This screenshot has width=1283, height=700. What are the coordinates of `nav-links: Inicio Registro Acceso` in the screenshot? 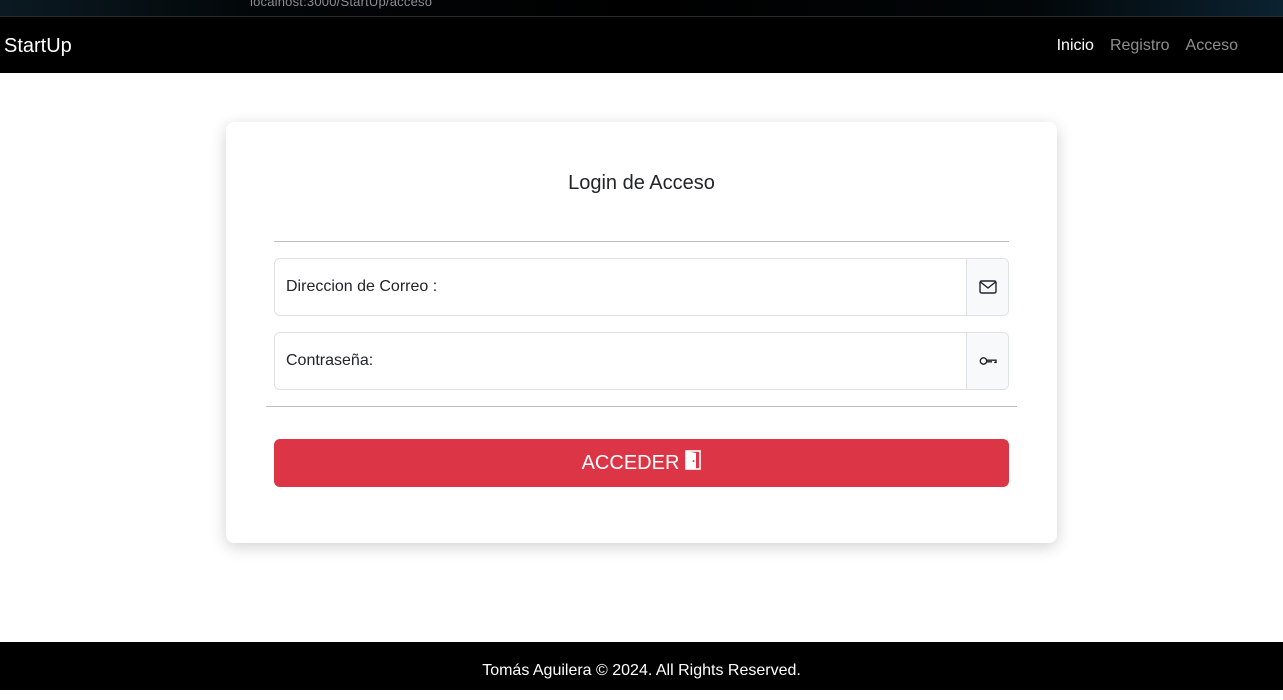 It's located at (1147, 46).